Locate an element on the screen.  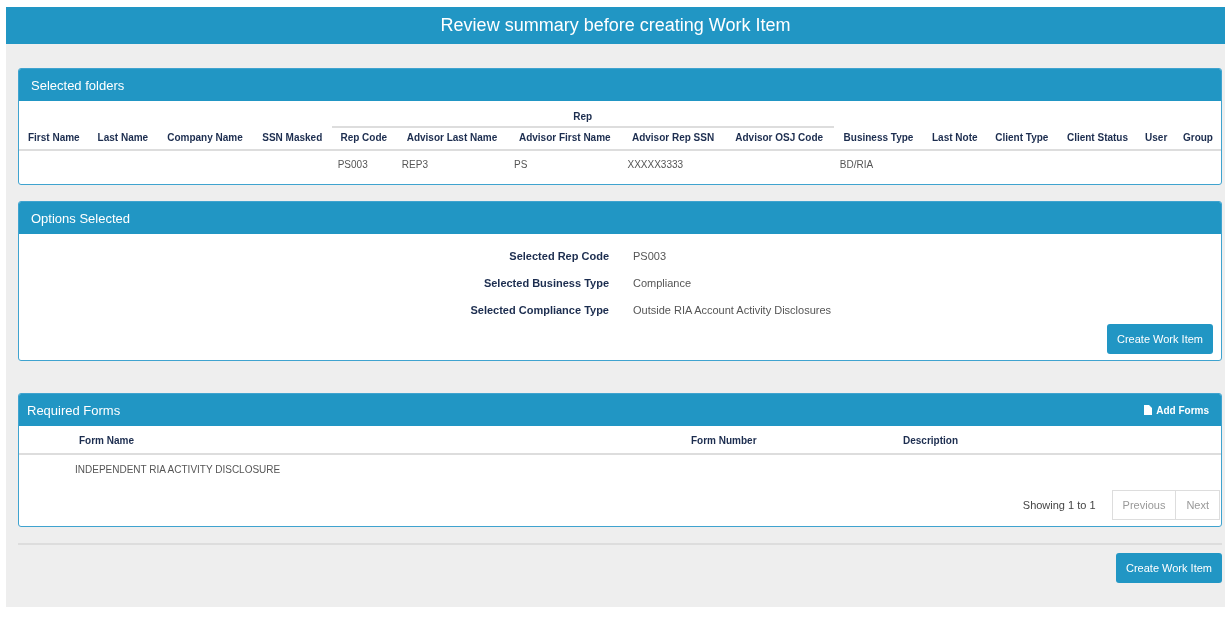
table-cell: PS003 is located at coordinates (352, 164).